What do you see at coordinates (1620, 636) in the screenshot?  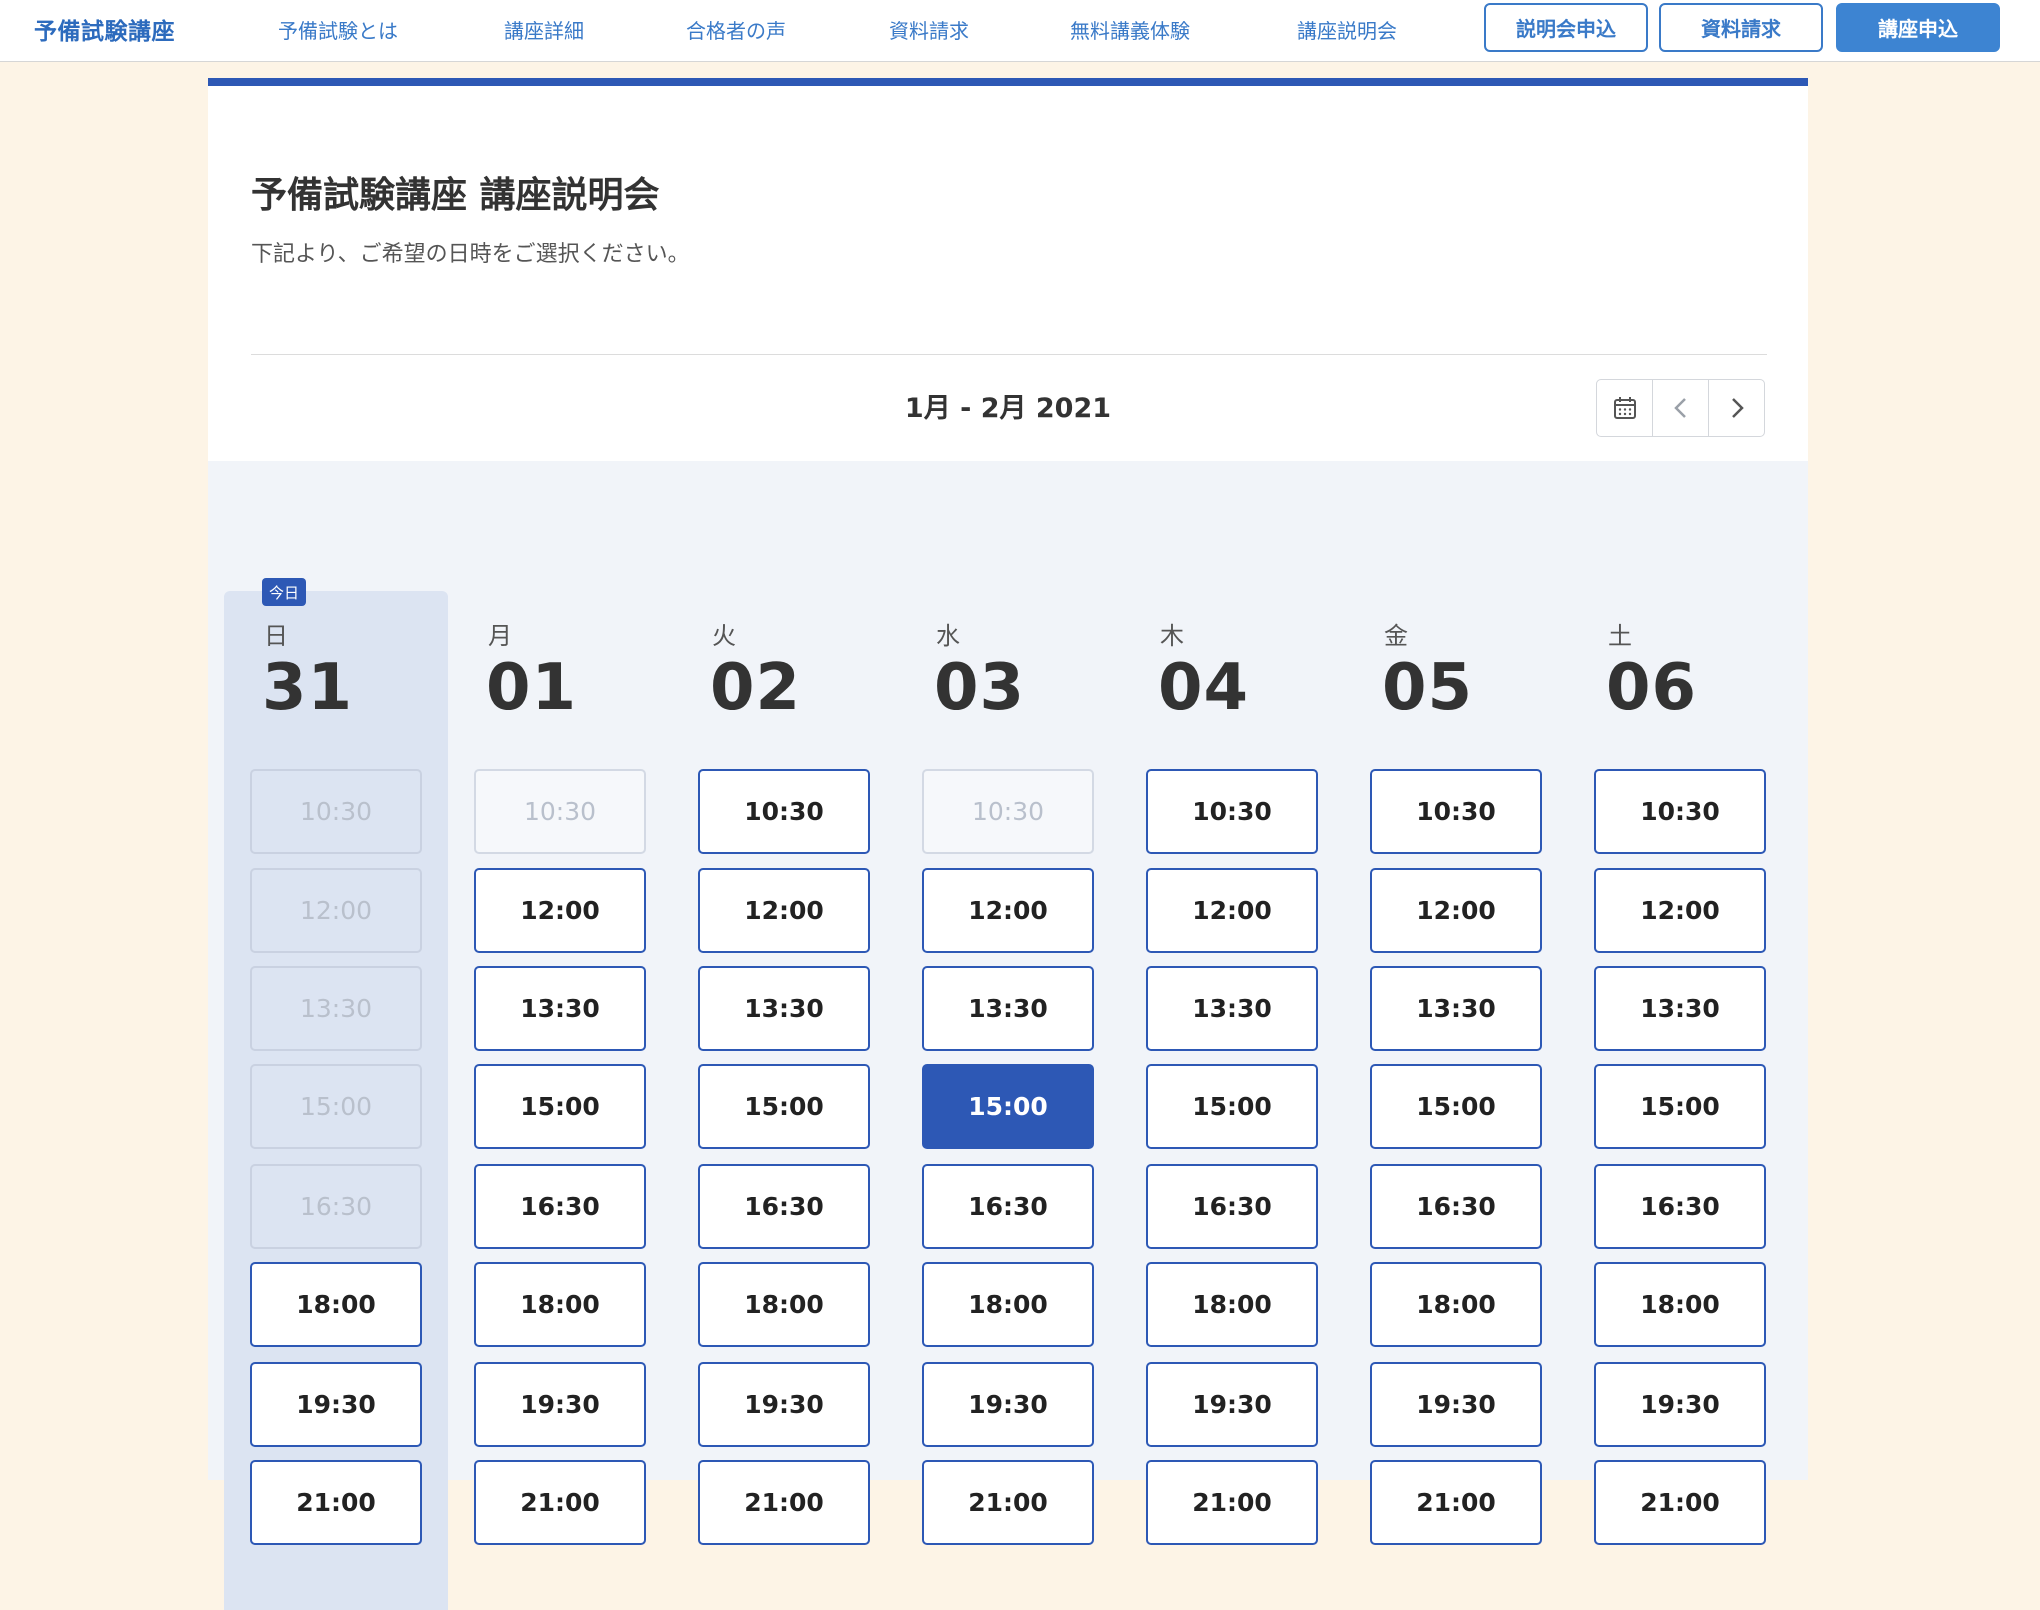 I see `day-of-week-label: 土` at bounding box center [1620, 636].